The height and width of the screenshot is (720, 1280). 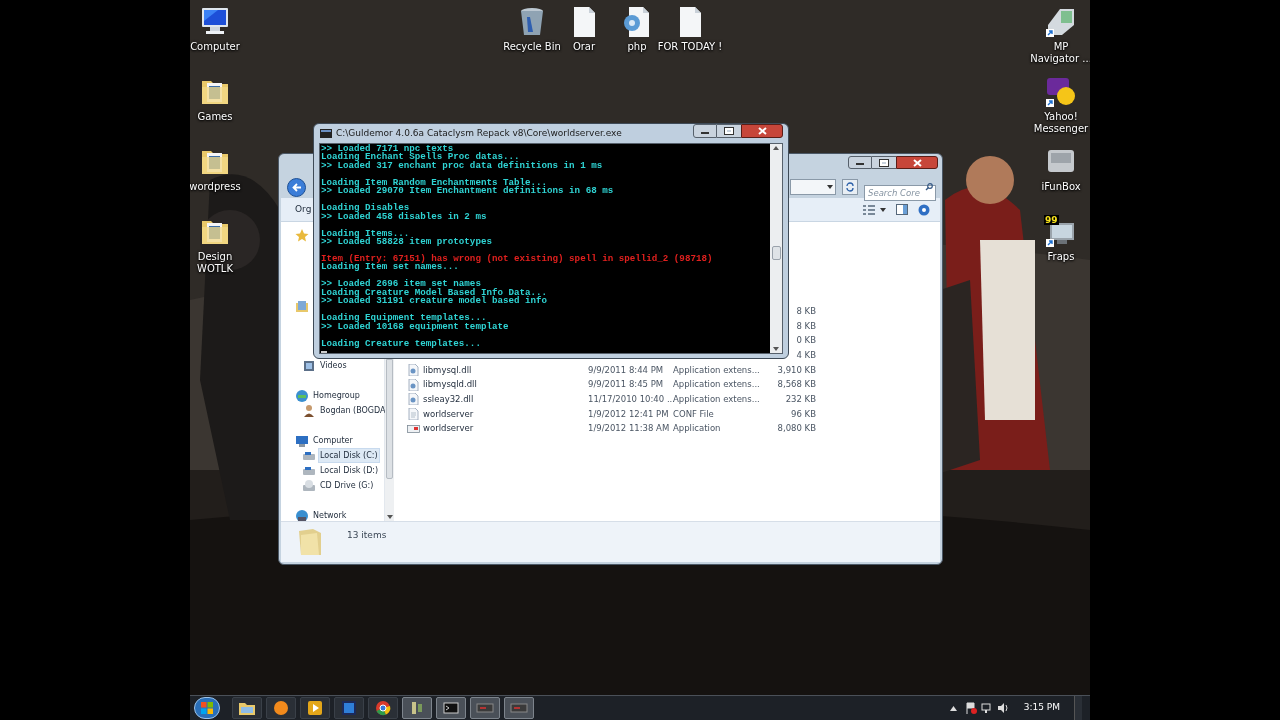 I want to click on file-date: 1/9/2012 12:41 PM, so click(x=628, y=413).